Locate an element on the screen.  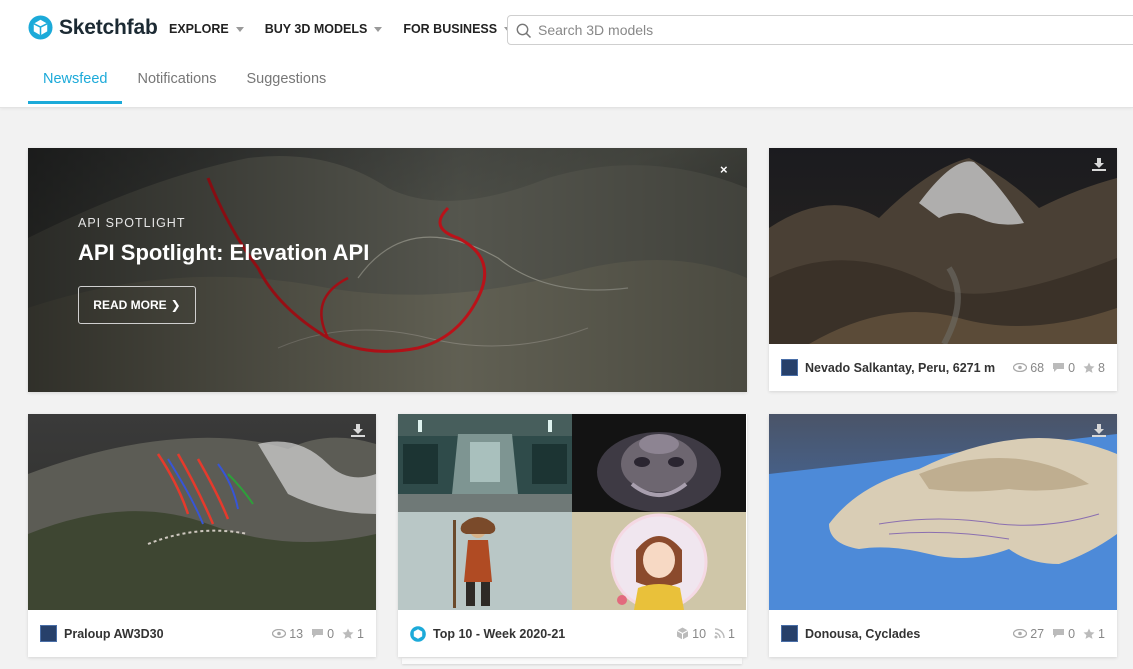
tab-newsfeed: Newsfeed is located at coordinates (75, 82).